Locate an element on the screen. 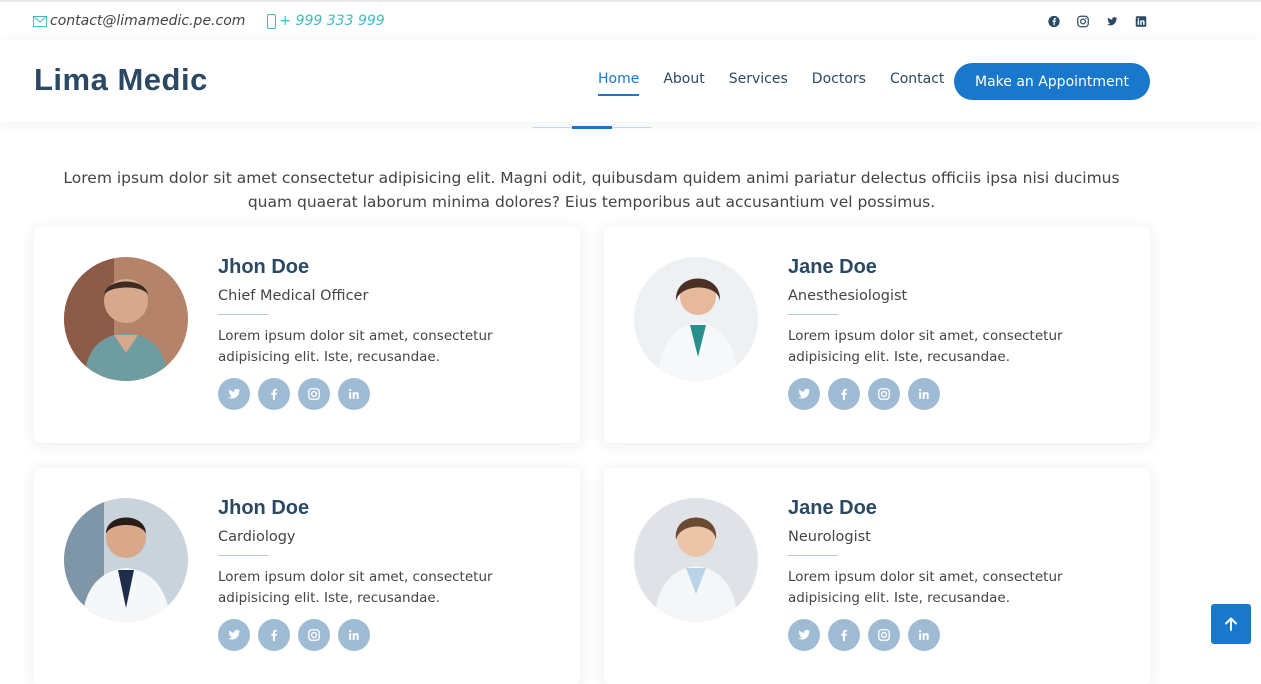 The image size is (1261, 684). phone-text: + 999 333 999 is located at coordinates (332, 21).